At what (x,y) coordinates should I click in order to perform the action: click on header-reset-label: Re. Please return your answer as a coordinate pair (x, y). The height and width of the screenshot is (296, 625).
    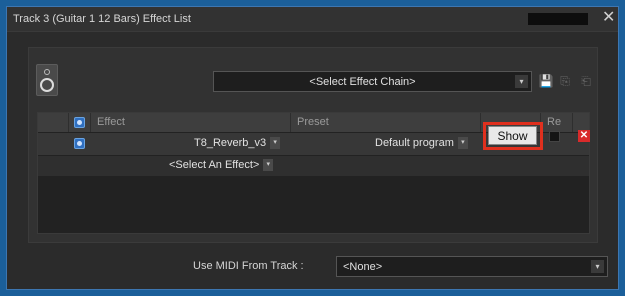
    Looking at the image, I should click on (554, 122).